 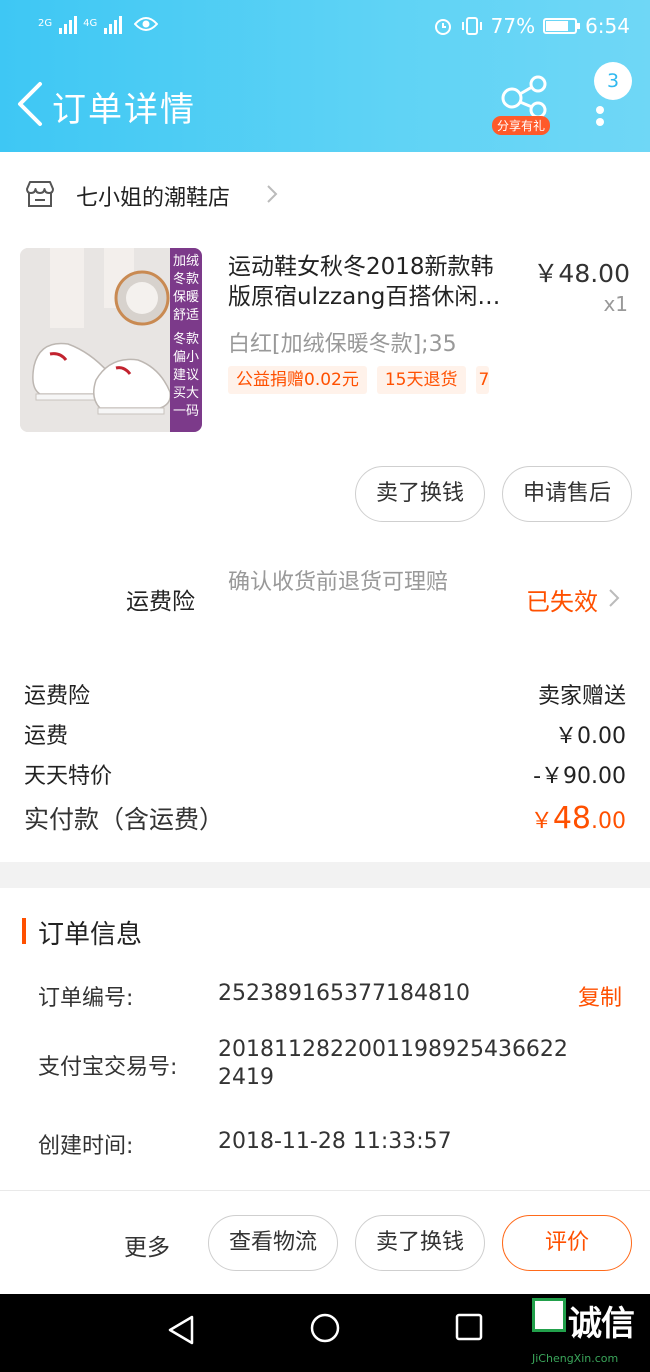 I want to click on created-time-label: 创建时间:, so click(x=86, y=1146).